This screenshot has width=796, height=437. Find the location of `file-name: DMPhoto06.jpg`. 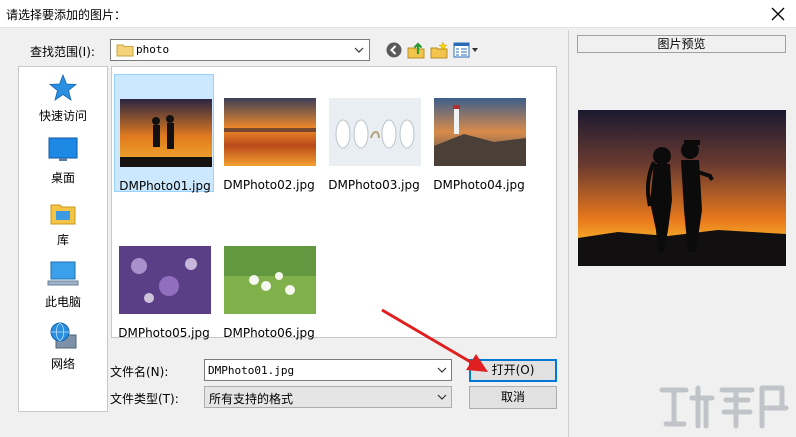

file-name: DMPhoto06.jpg is located at coordinates (269, 333).